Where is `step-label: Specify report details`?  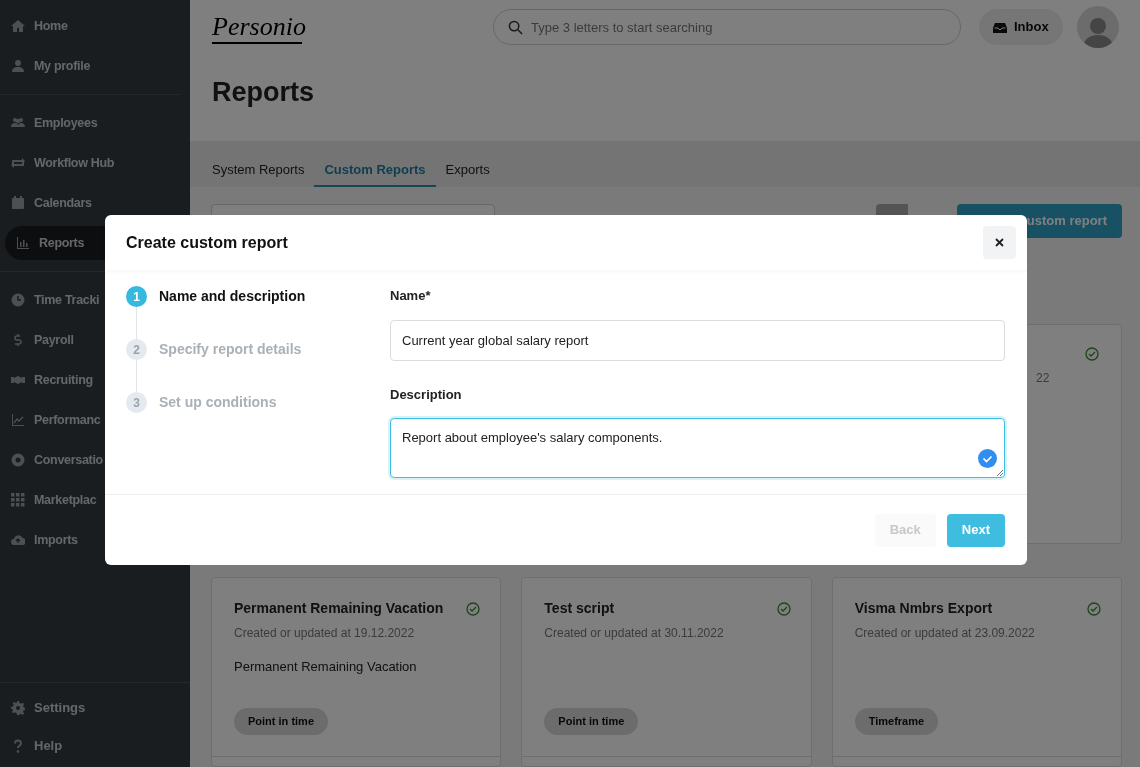
step-label: Specify report details is located at coordinates (230, 349).